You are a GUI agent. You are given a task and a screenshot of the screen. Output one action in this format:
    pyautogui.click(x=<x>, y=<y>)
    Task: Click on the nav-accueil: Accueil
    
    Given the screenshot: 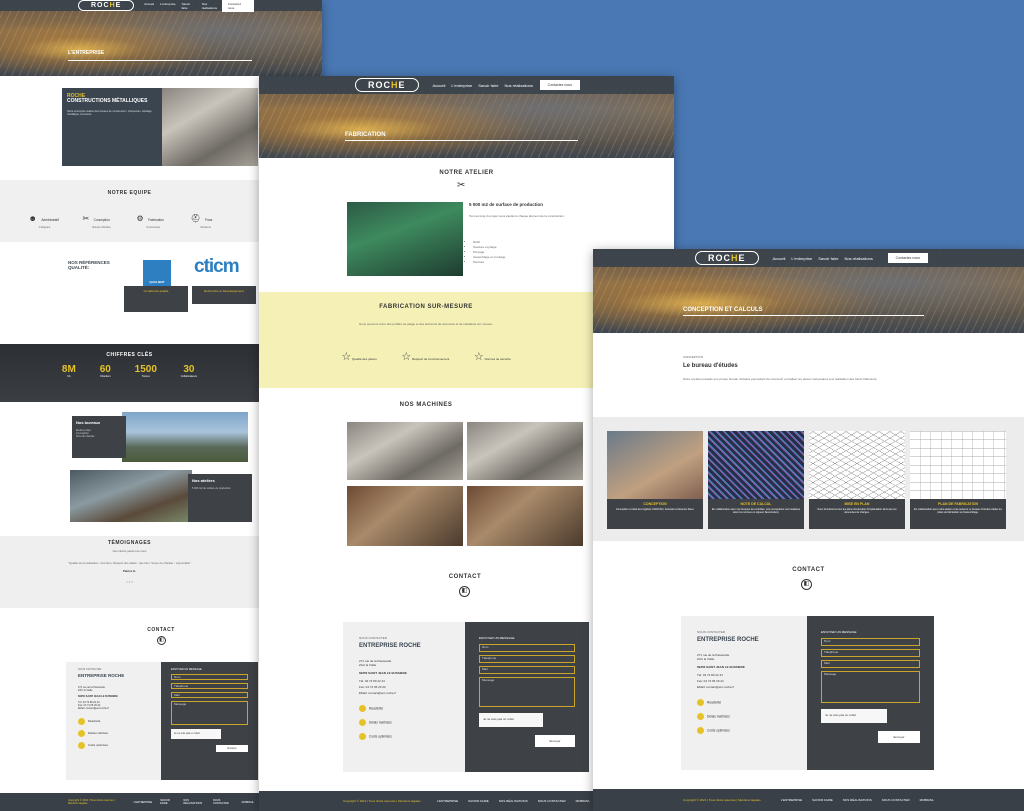 What is the action you would take?
    pyautogui.click(x=149, y=6)
    